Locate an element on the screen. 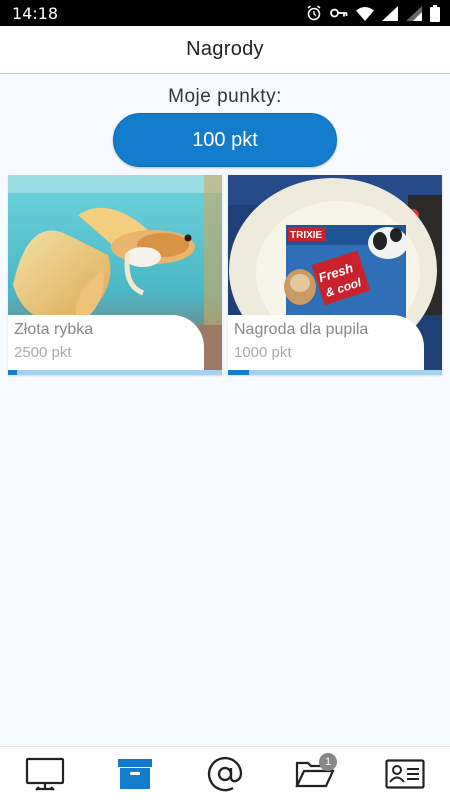 The image size is (450, 800). app-header: Nagrody is located at coordinates (225, 50).